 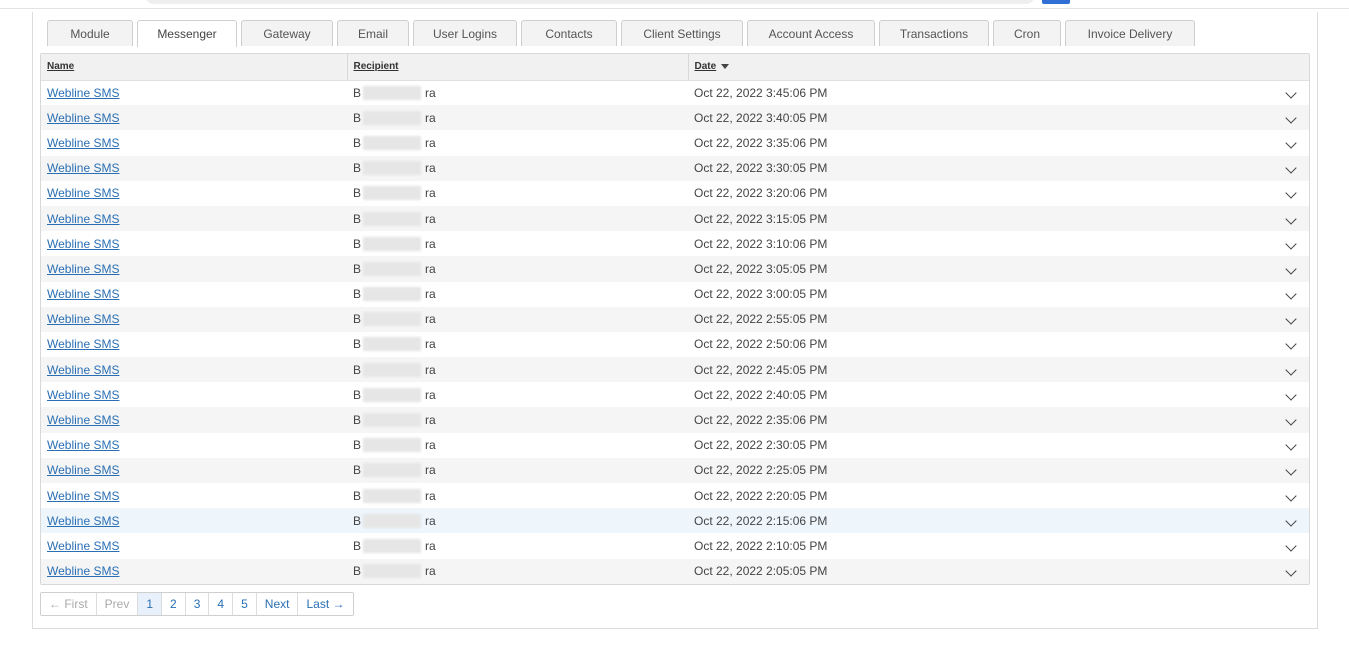 I want to click on table-row: Webline SMS Bra Oct 22, 2022 2:50:06 PM, so click(x=675, y=344).